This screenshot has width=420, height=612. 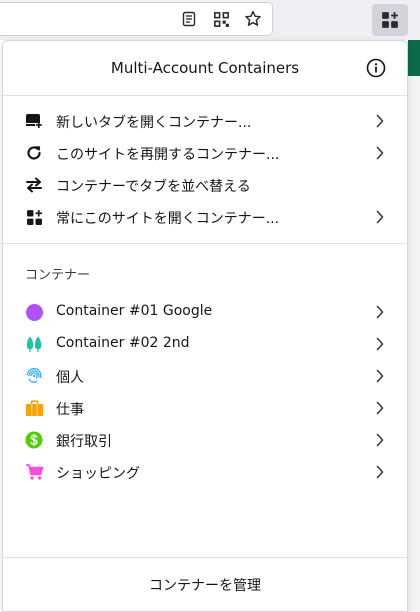 What do you see at coordinates (205, 344) in the screenshot?
I see `container-item-2nd: Container #02 2nd` at bounding box center [205, 344].